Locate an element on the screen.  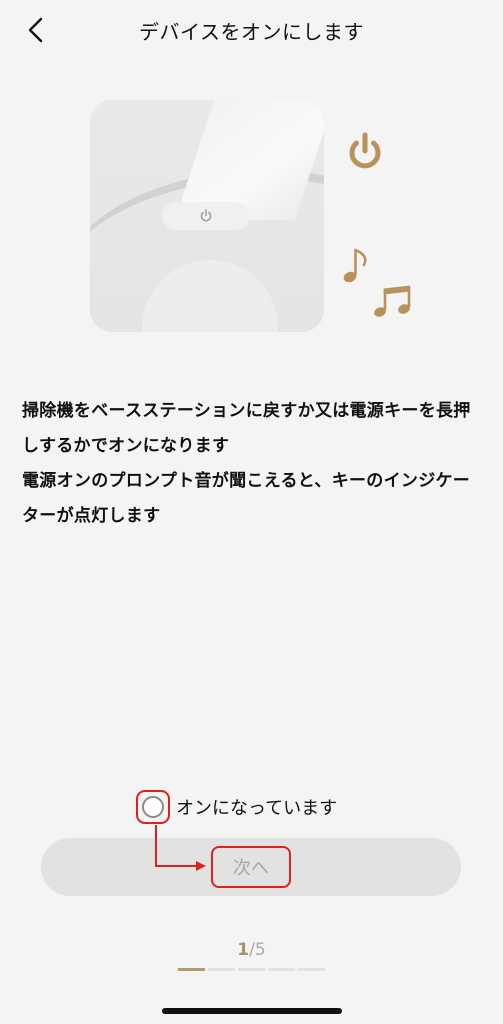
powered-on-label: オンになっています is located at coordinates (257, 808).